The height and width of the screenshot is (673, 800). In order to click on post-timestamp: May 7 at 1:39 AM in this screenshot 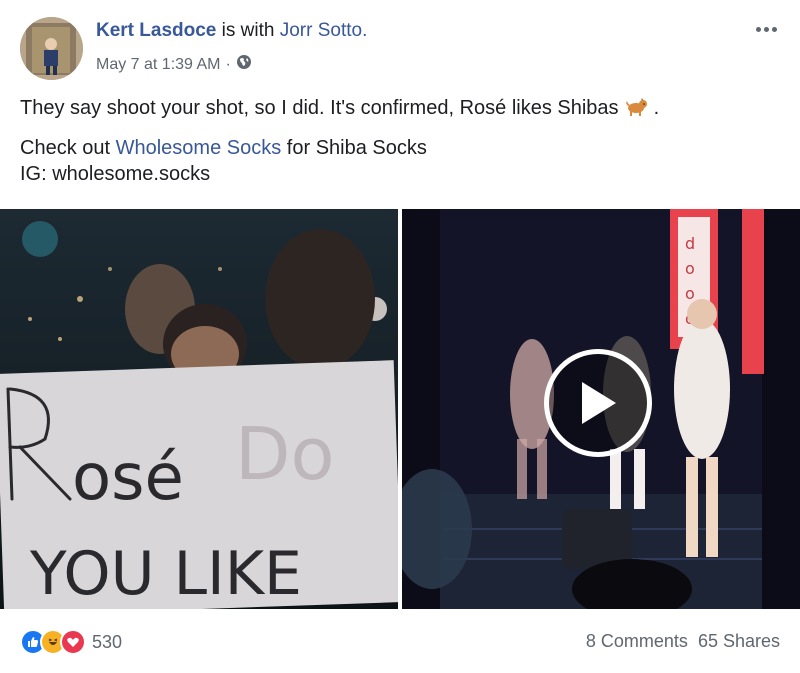, I will do `click(158, 65)`.